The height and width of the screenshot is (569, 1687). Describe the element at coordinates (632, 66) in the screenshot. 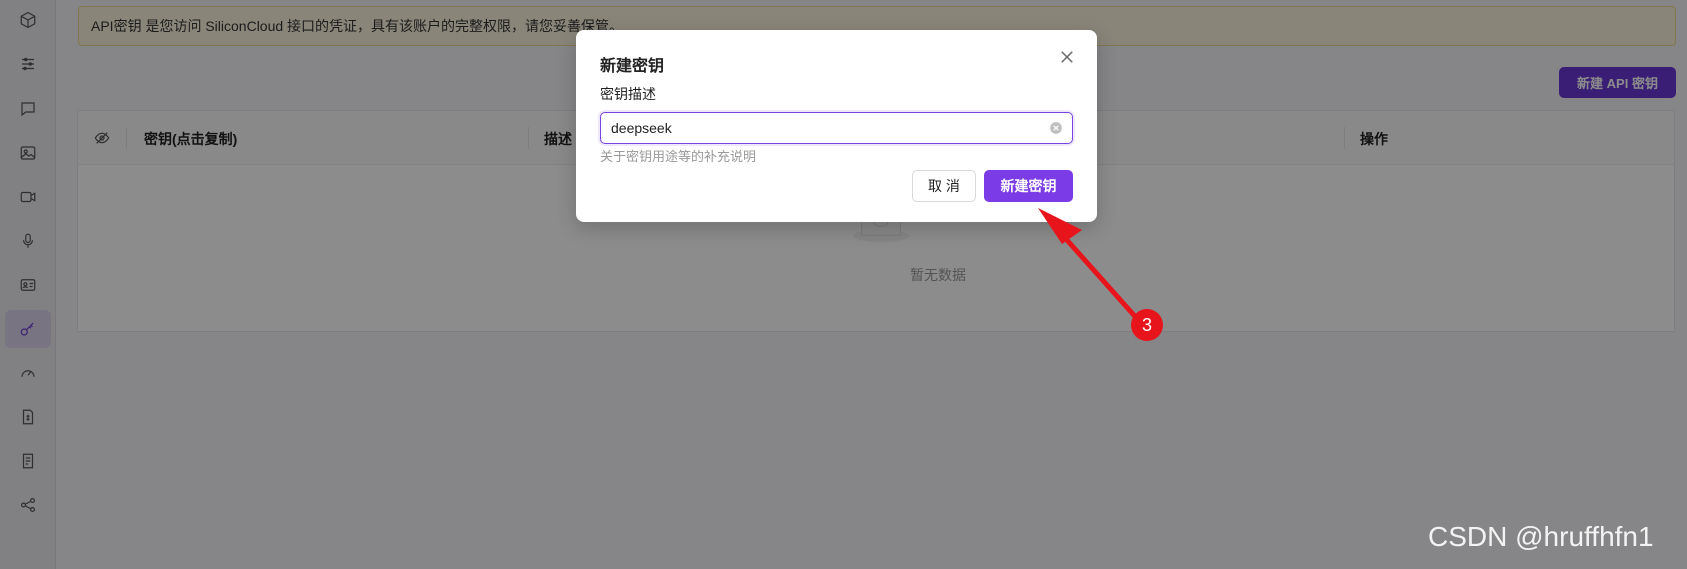

I see `dialog-title: 新建密钥` at that location.